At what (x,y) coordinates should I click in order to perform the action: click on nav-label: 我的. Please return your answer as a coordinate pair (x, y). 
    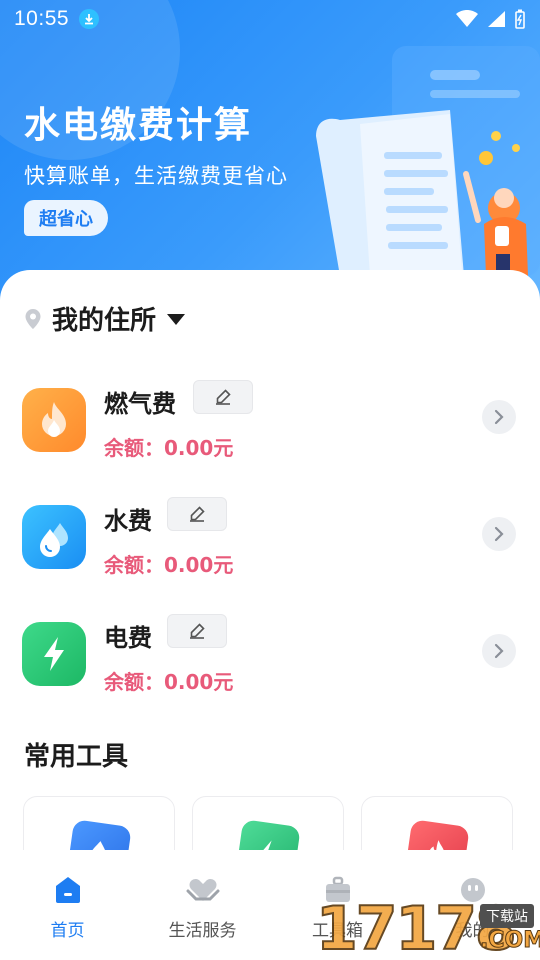
    Looking at the image, I should click on (472, 931).